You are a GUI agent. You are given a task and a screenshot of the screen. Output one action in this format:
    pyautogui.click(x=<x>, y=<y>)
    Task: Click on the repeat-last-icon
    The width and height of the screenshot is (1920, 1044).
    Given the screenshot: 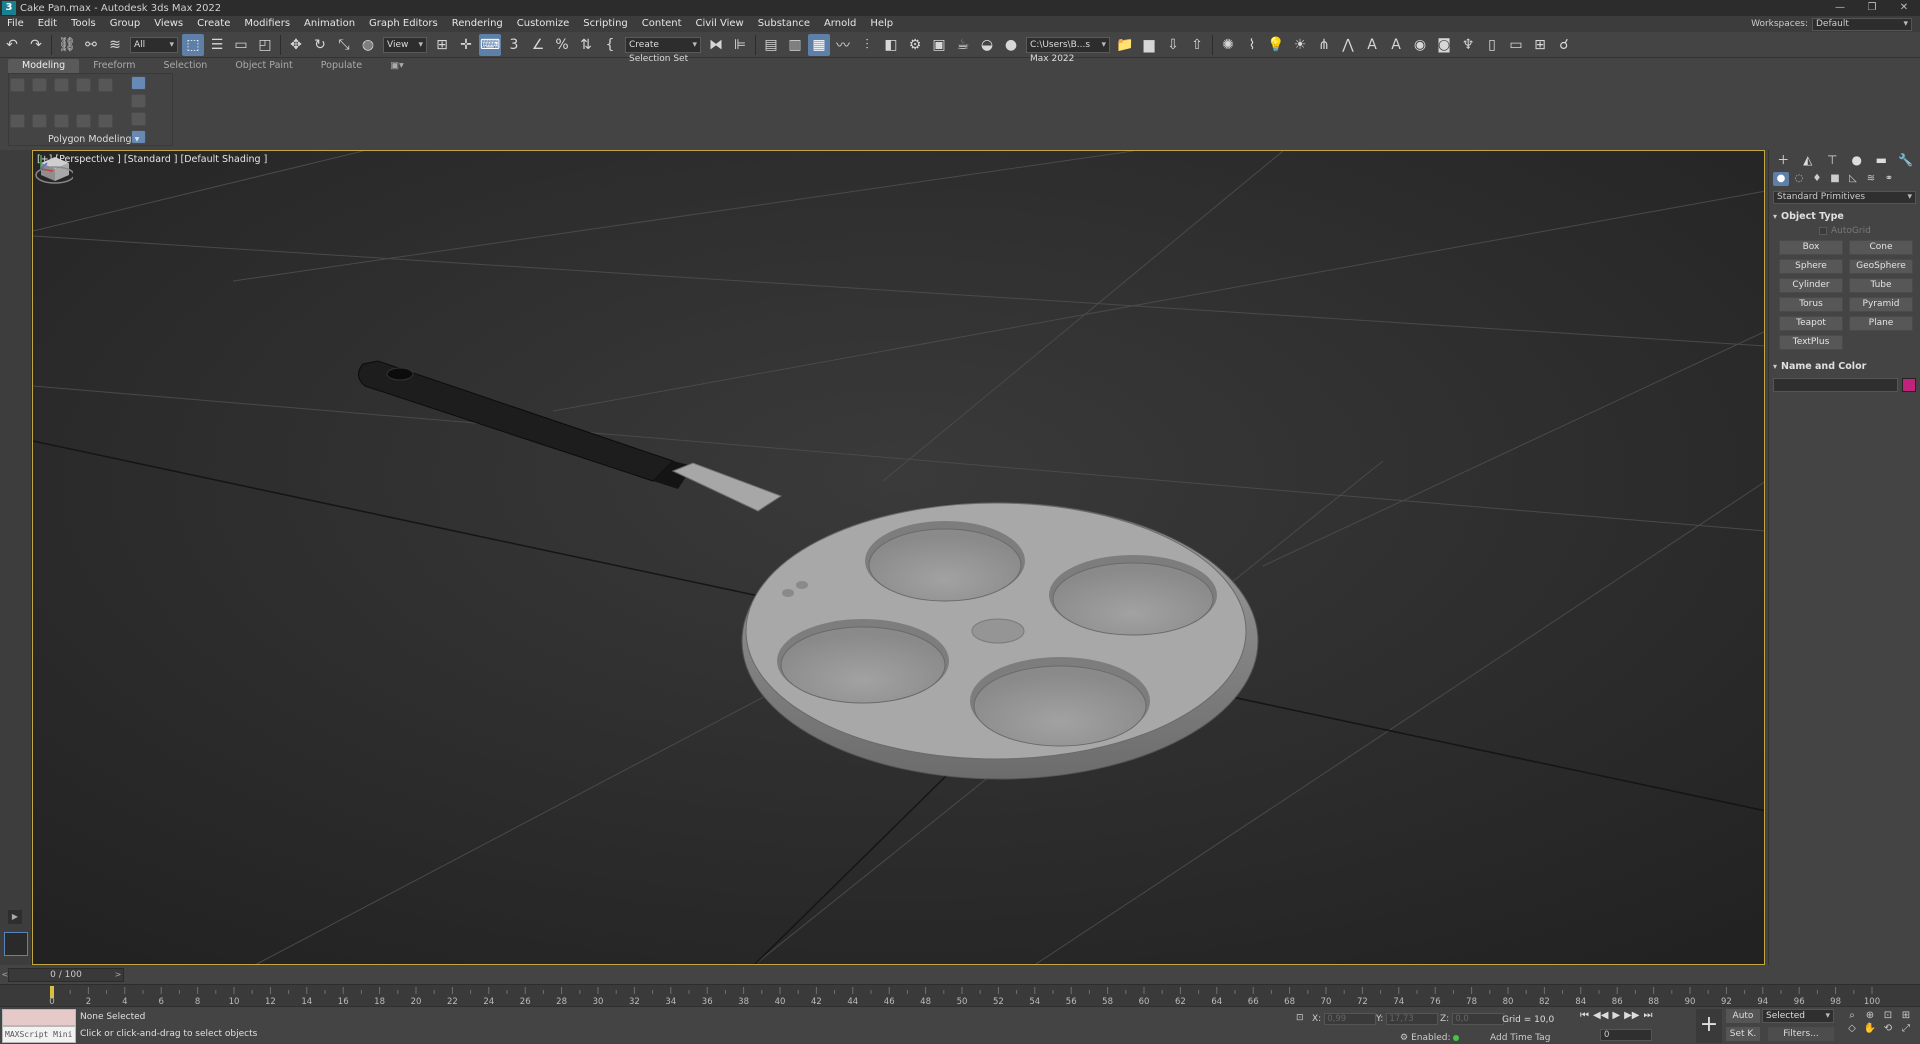 What is the action you would take?
    pyautogui.click(x=83, y=121)
    